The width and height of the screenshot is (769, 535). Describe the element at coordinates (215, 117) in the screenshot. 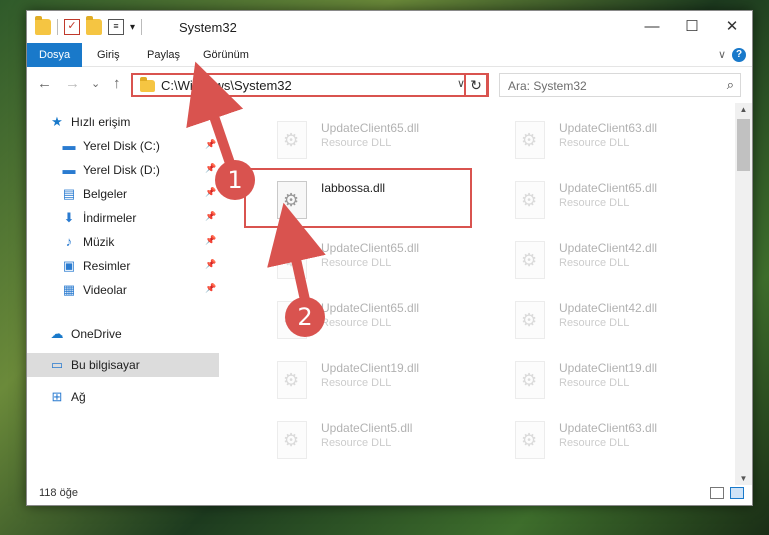

I see `arrow-to-address-bar` at that location.